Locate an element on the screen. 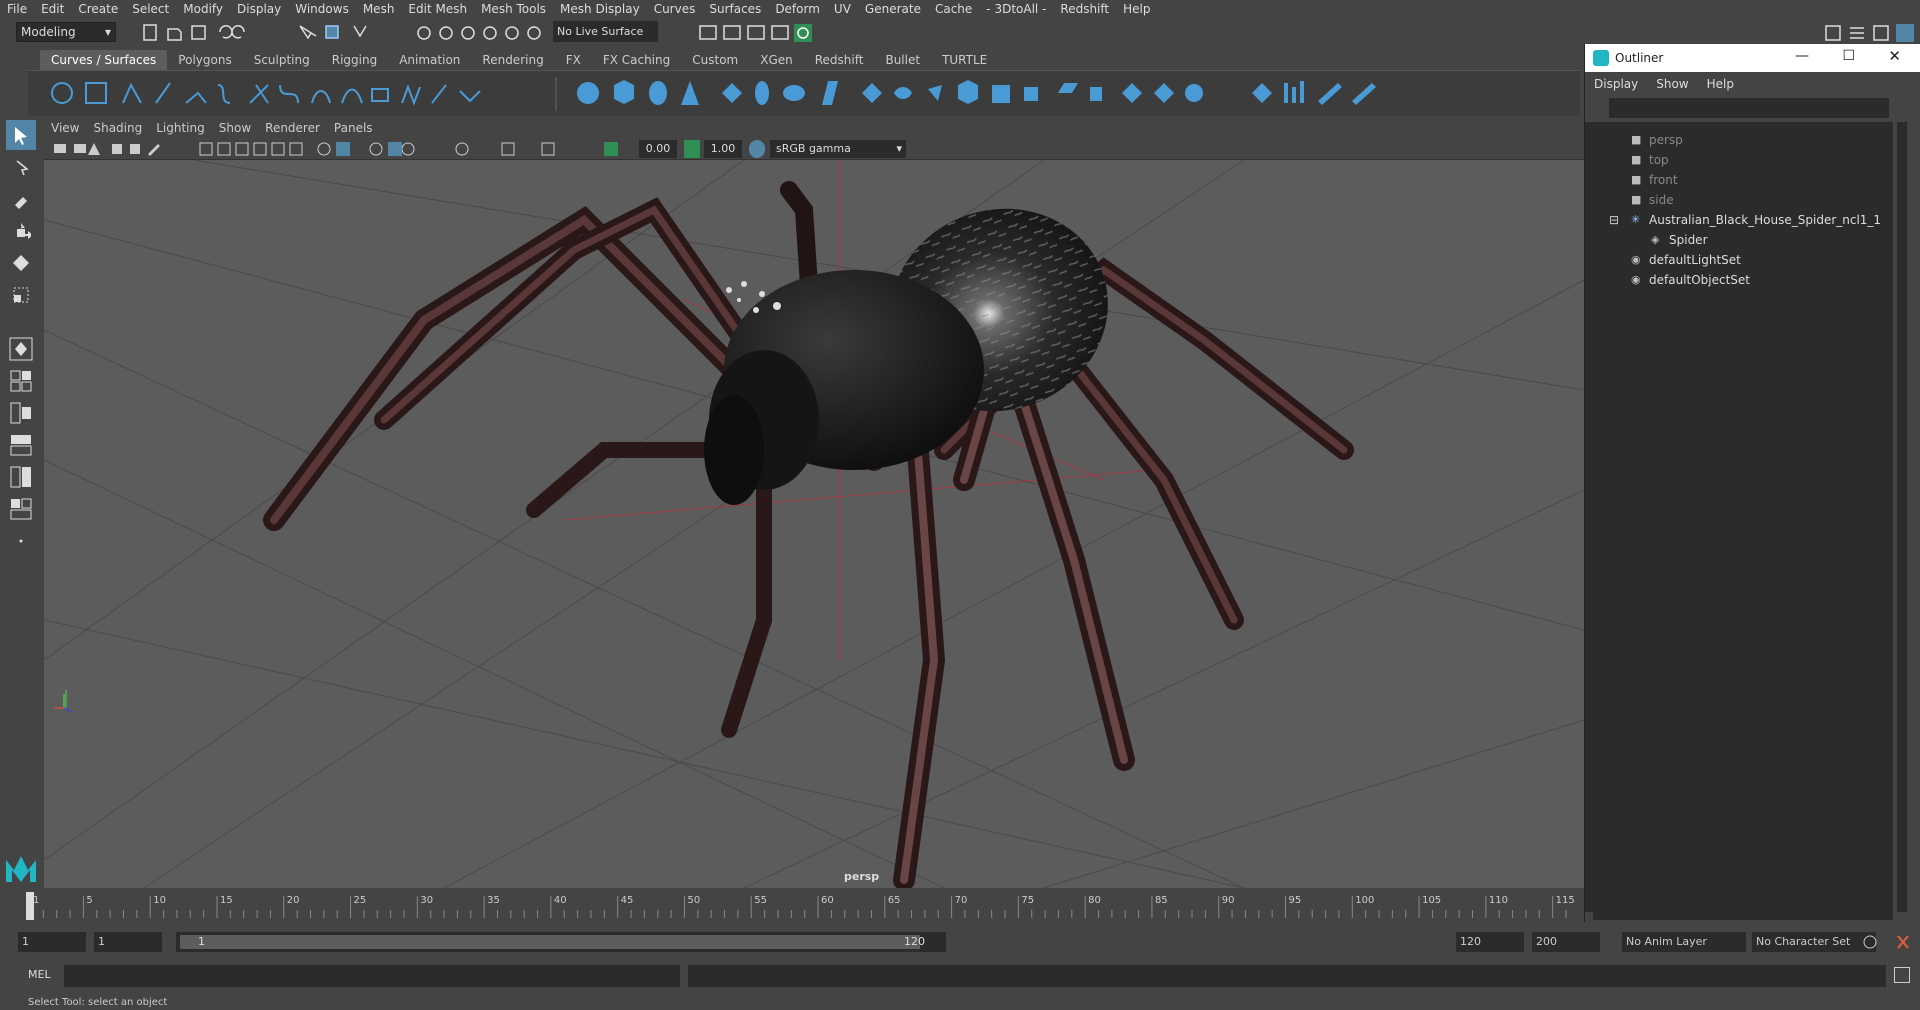  move-tool-icon is located at coordinates (21, 231).